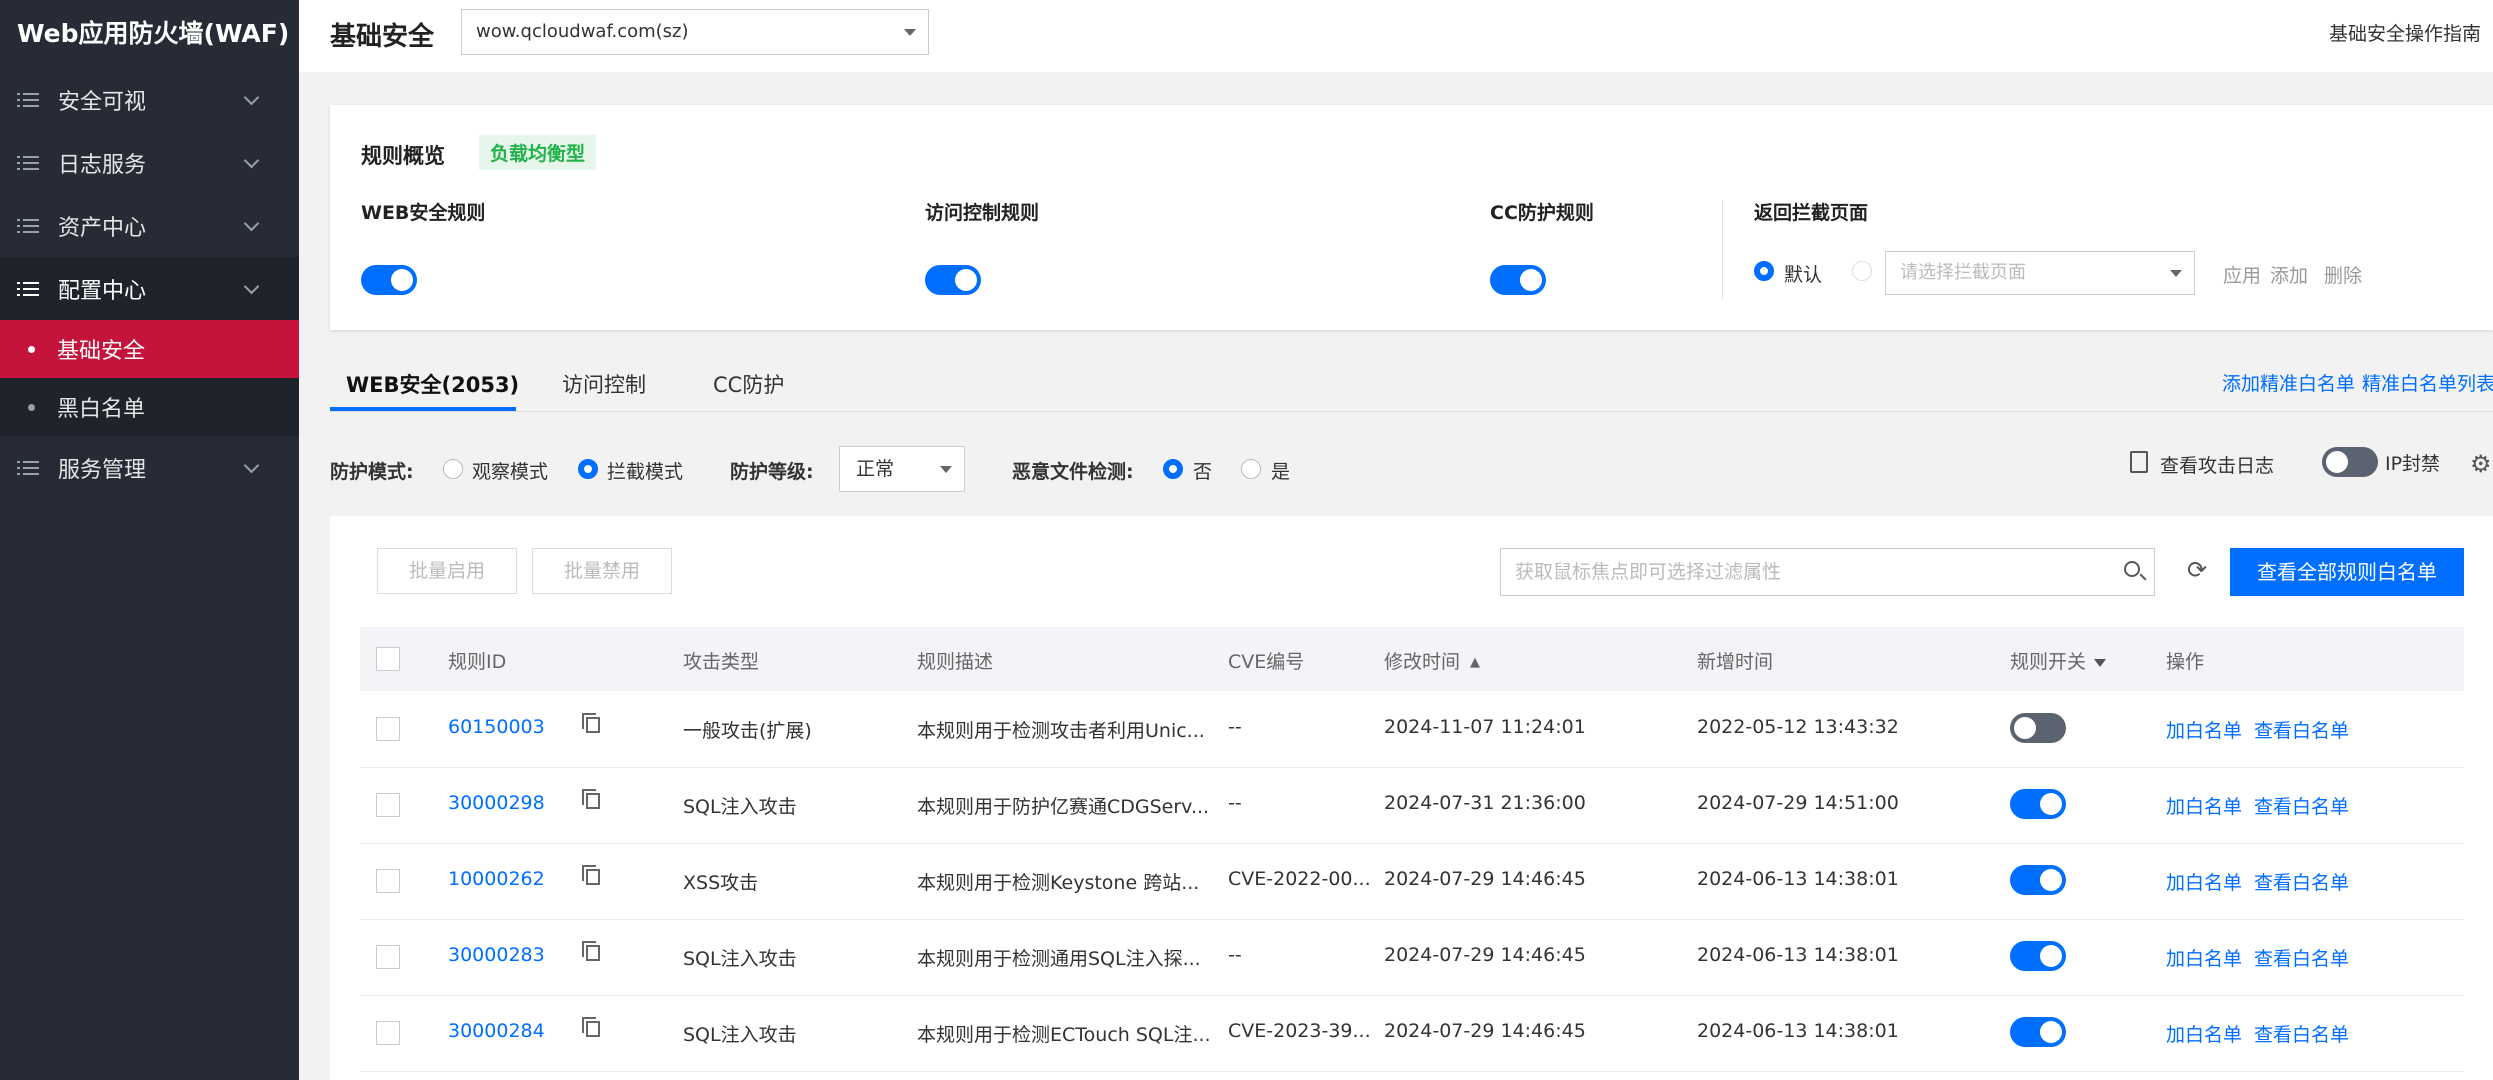  Describe the element at coordinates (496, 1031) in the screenshot. I see `rule-id-link: 30000284` at that location.